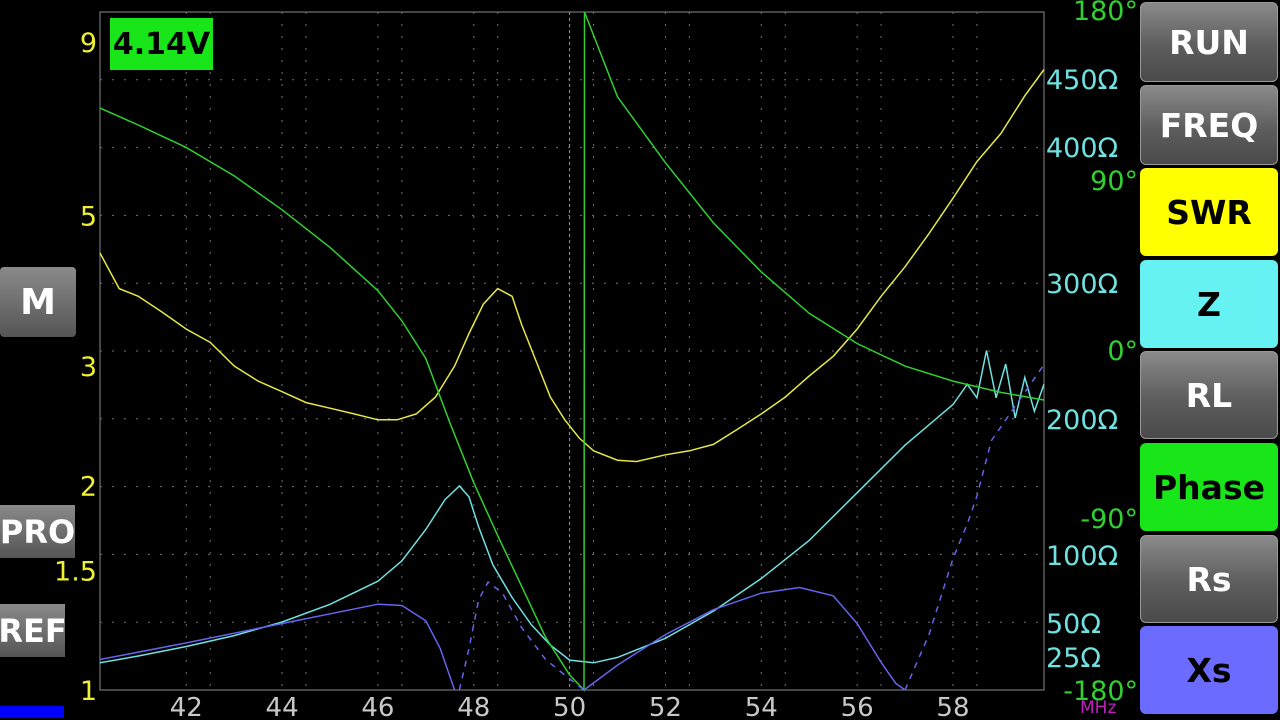 The image size is (1280, 720). What do you see at coordinates (88, 691) in the screenshot?
I see `swr-axis-label: 1` at bounding box center [88, 691].